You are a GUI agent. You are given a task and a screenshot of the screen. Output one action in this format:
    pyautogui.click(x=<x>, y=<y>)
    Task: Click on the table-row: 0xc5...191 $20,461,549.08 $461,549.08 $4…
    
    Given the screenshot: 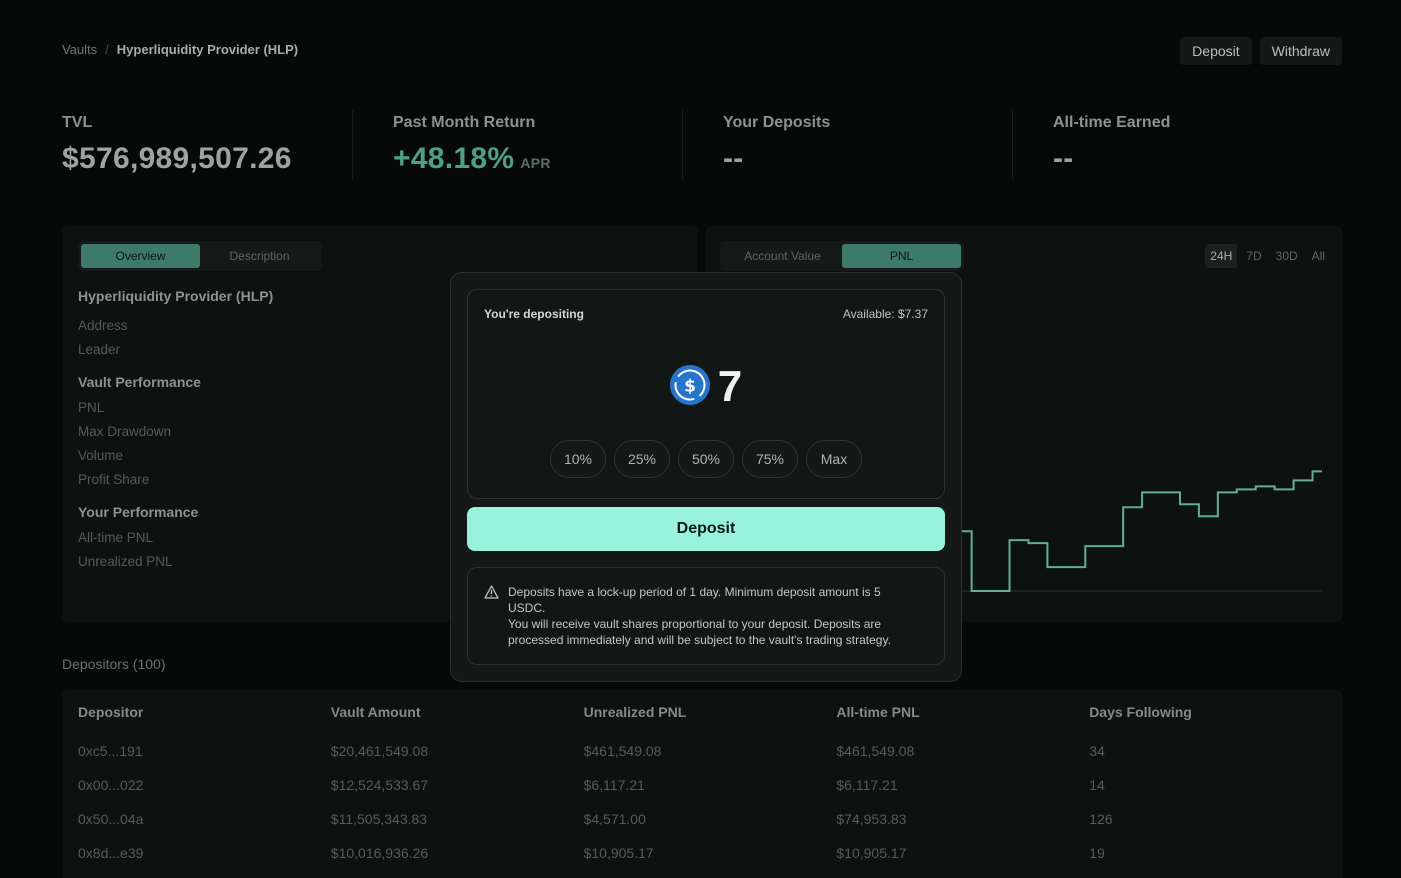 What is the action you would take?
    pyautogui.click(x=702, y=751)
    